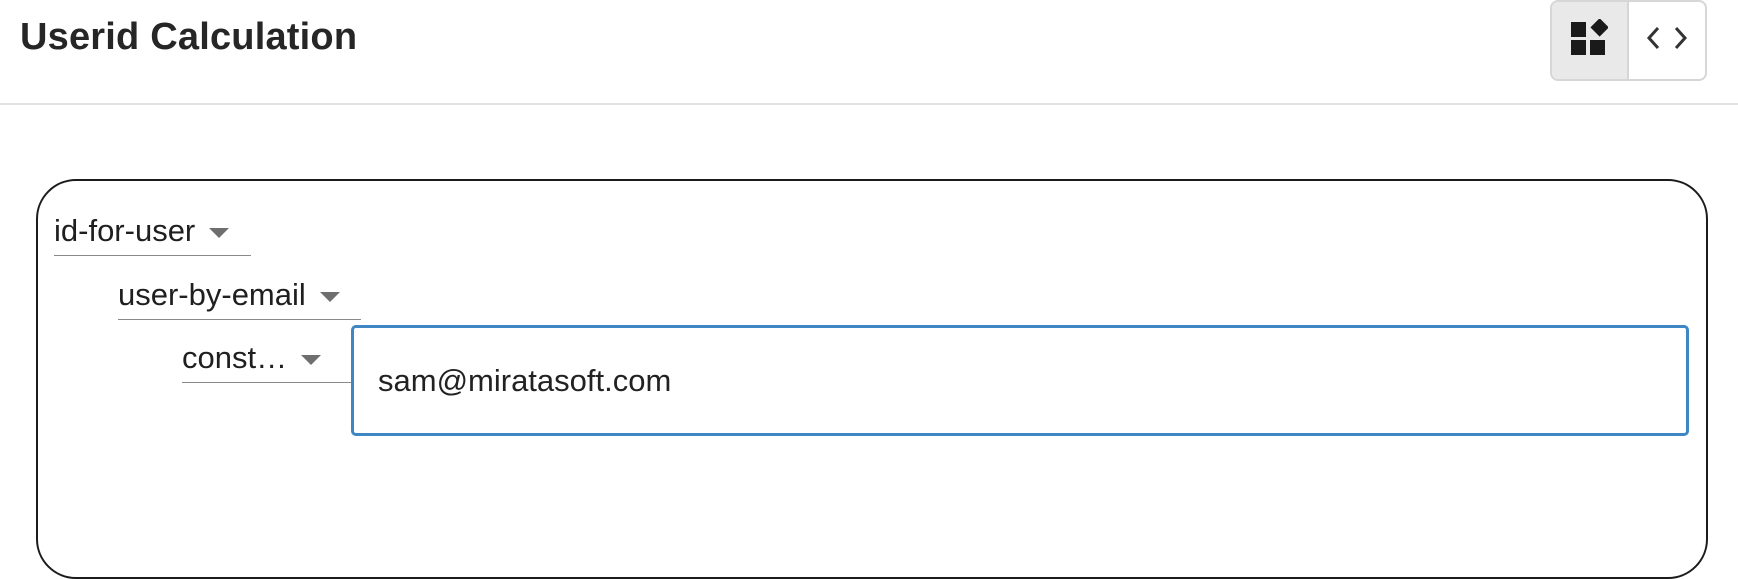  Describe the element at coordinates (125, 230) in the screenshot. I see `block-label: id-for-user` at that location.